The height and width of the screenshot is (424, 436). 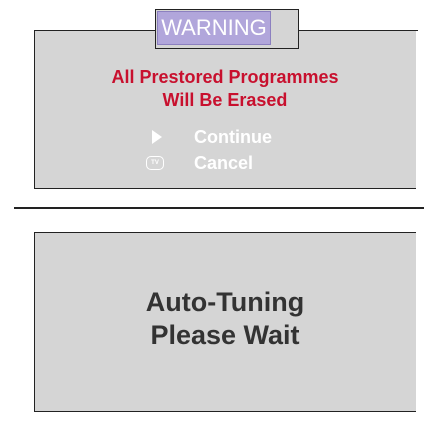 I want to click on warning-title-badge: WARNING, so click(x=214, y=28).